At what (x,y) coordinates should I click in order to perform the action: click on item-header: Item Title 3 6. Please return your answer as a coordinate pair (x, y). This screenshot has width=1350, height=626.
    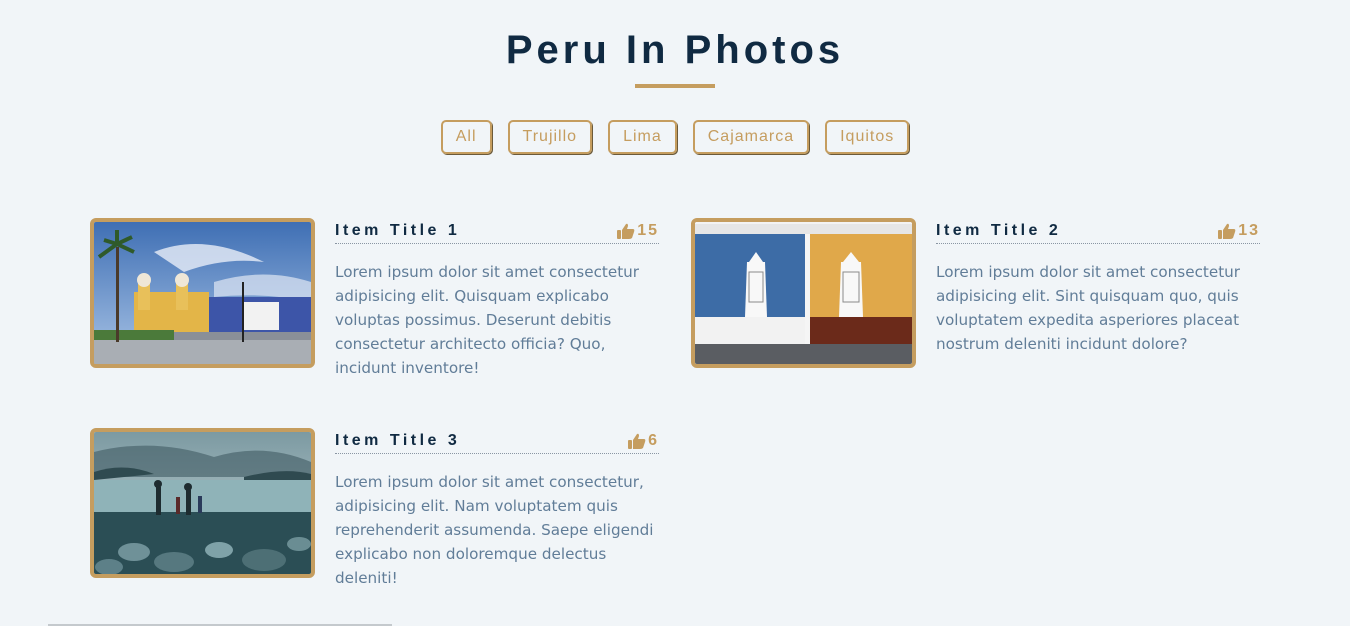
    Looking at the image, I should click on (497, 441).